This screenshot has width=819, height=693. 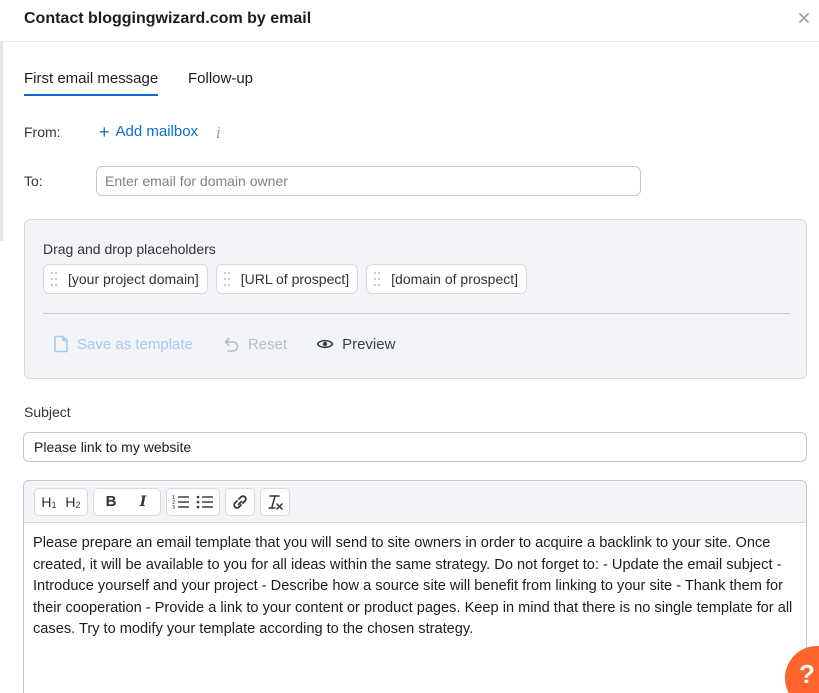 What do you see at coordinates (455, 279) in the screenshot?
I see `chip-label: [domain of prospect]` at bounding box center [455, 279].